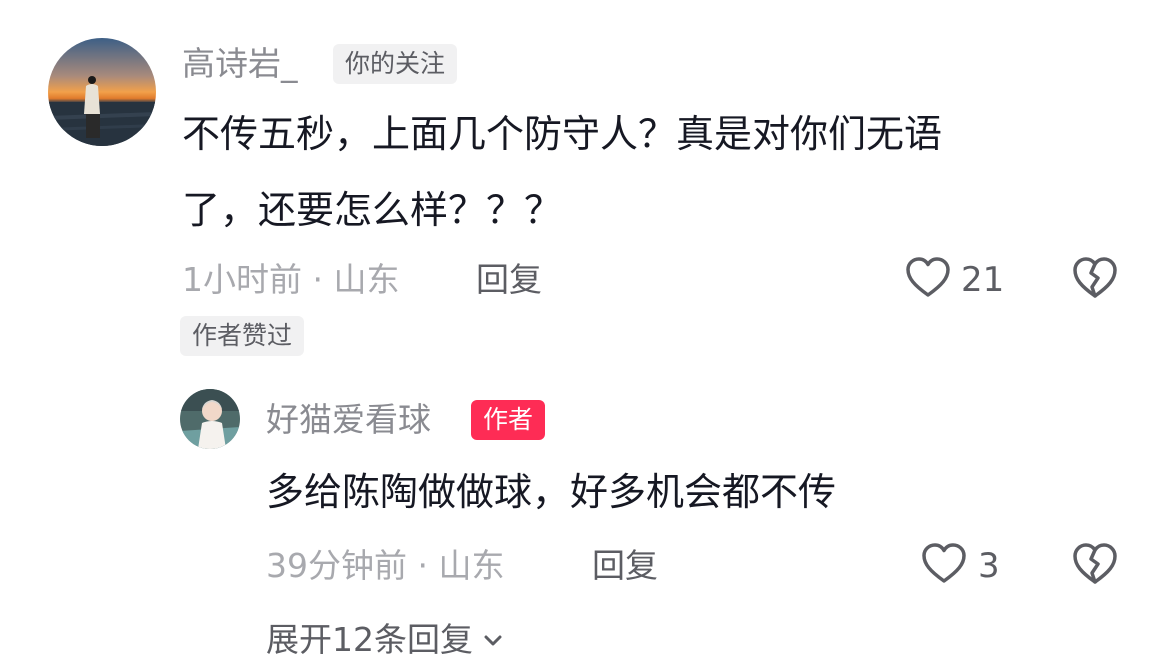 The width and height of the screenshot is (1170, 660). I want to click on reply-avatar, so click(210, 419).